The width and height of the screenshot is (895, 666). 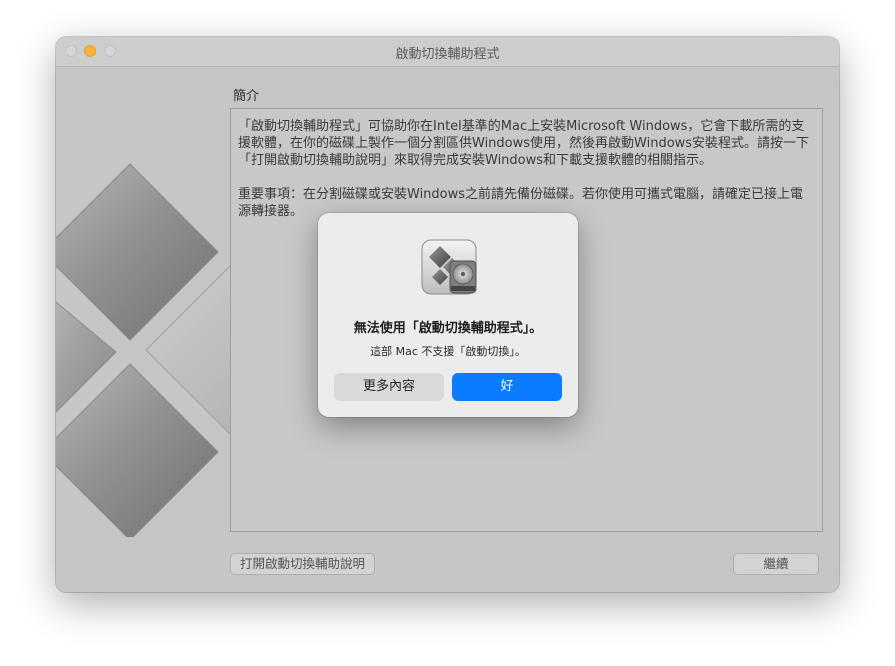 I want to click on continue-button: 繼續, so click(x=776, y=564).